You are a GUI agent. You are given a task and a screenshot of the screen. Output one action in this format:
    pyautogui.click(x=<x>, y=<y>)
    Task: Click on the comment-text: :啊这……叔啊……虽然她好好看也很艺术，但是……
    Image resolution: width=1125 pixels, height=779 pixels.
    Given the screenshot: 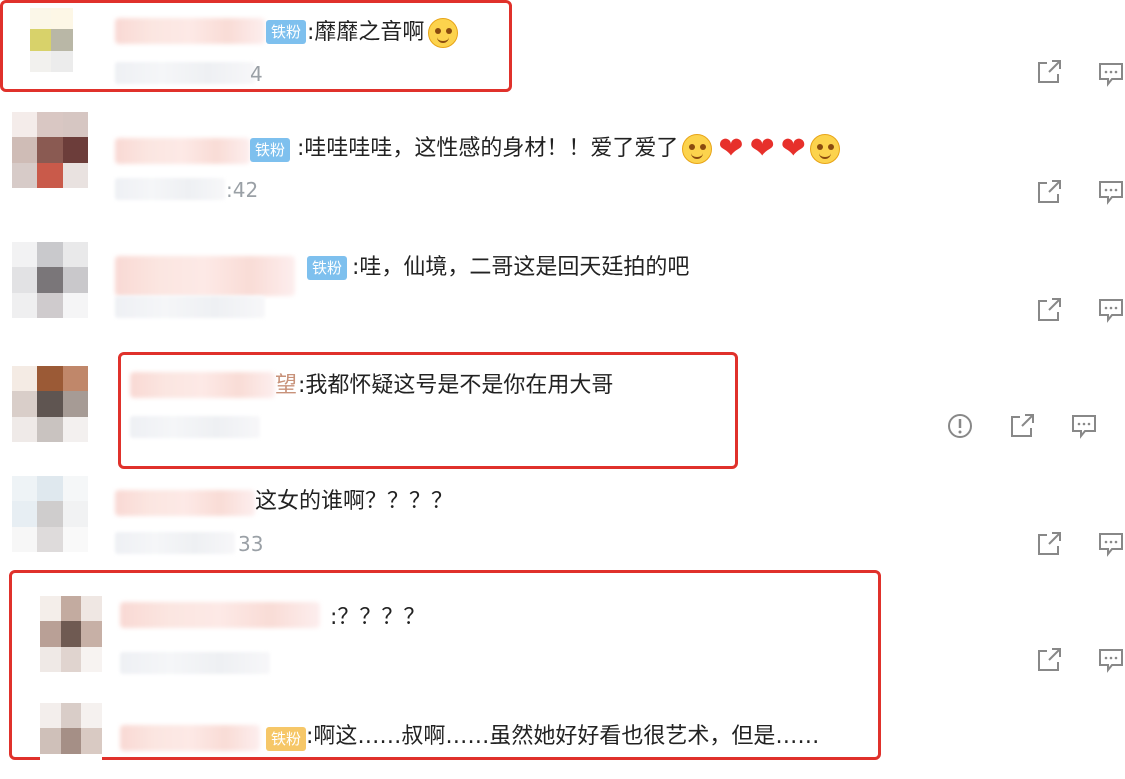 What is the action you would take?
    pyautogui.click(x=563, y=736)
    